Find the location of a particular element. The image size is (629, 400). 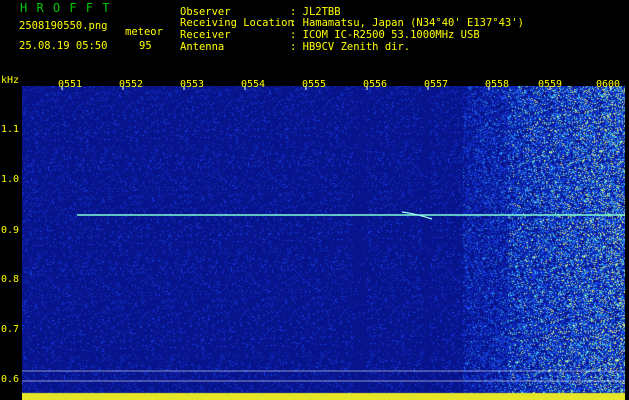

time-tick-label: 0554 is located at coordinates (253, 84).